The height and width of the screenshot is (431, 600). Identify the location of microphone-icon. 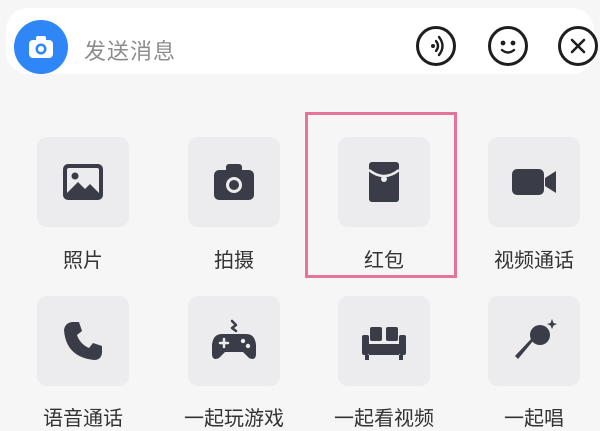
(536, 339).